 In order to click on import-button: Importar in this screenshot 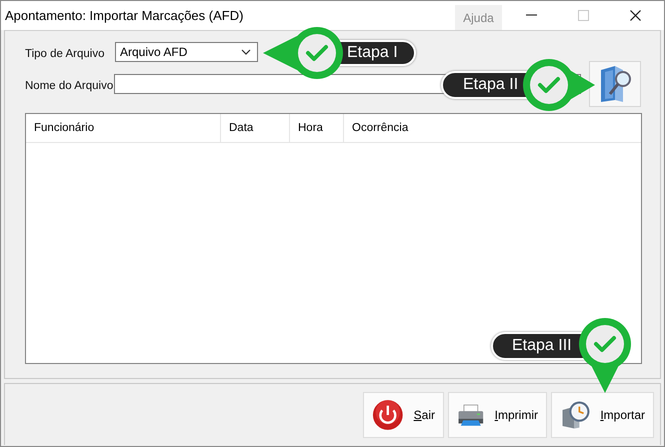, I will do `click(602, 415)`.